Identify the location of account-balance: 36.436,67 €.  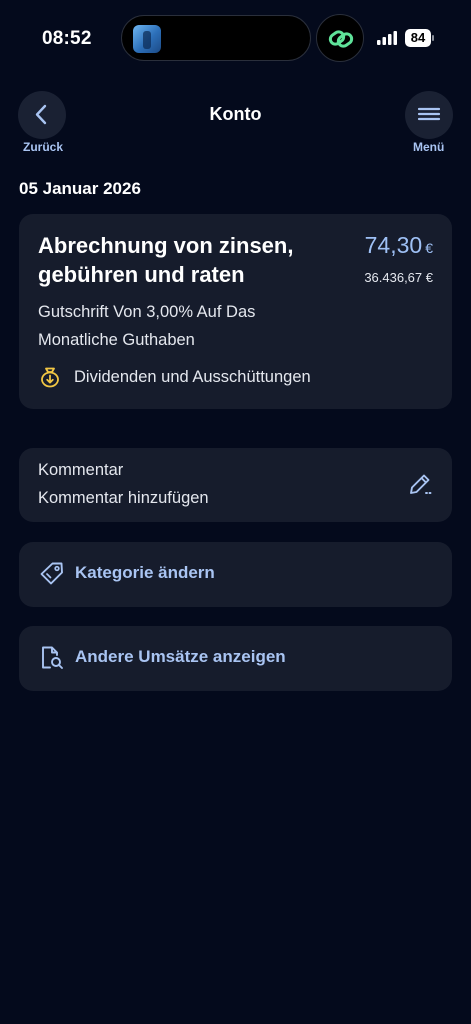
(398, 277).